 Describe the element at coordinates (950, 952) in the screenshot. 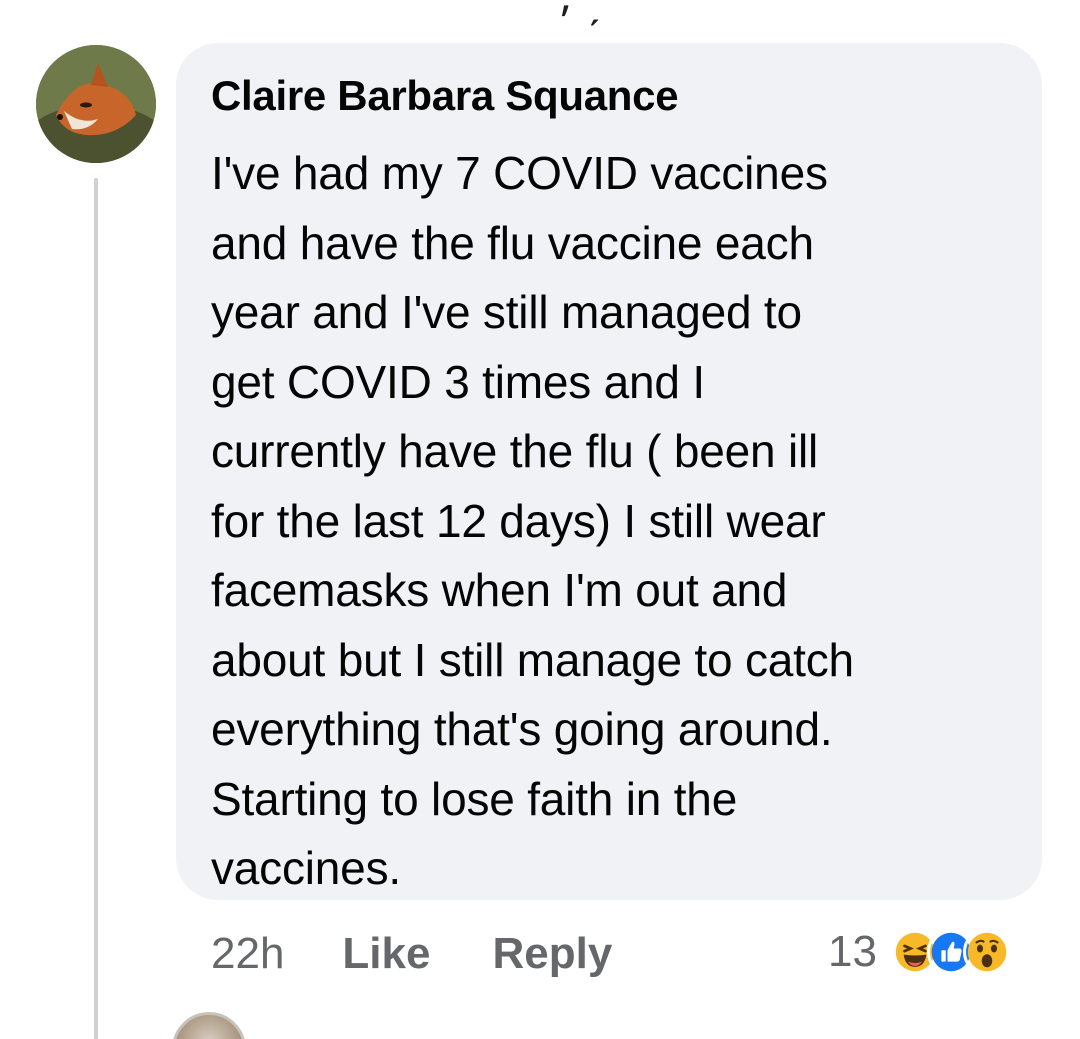

I see `reaction-icons` at that location.